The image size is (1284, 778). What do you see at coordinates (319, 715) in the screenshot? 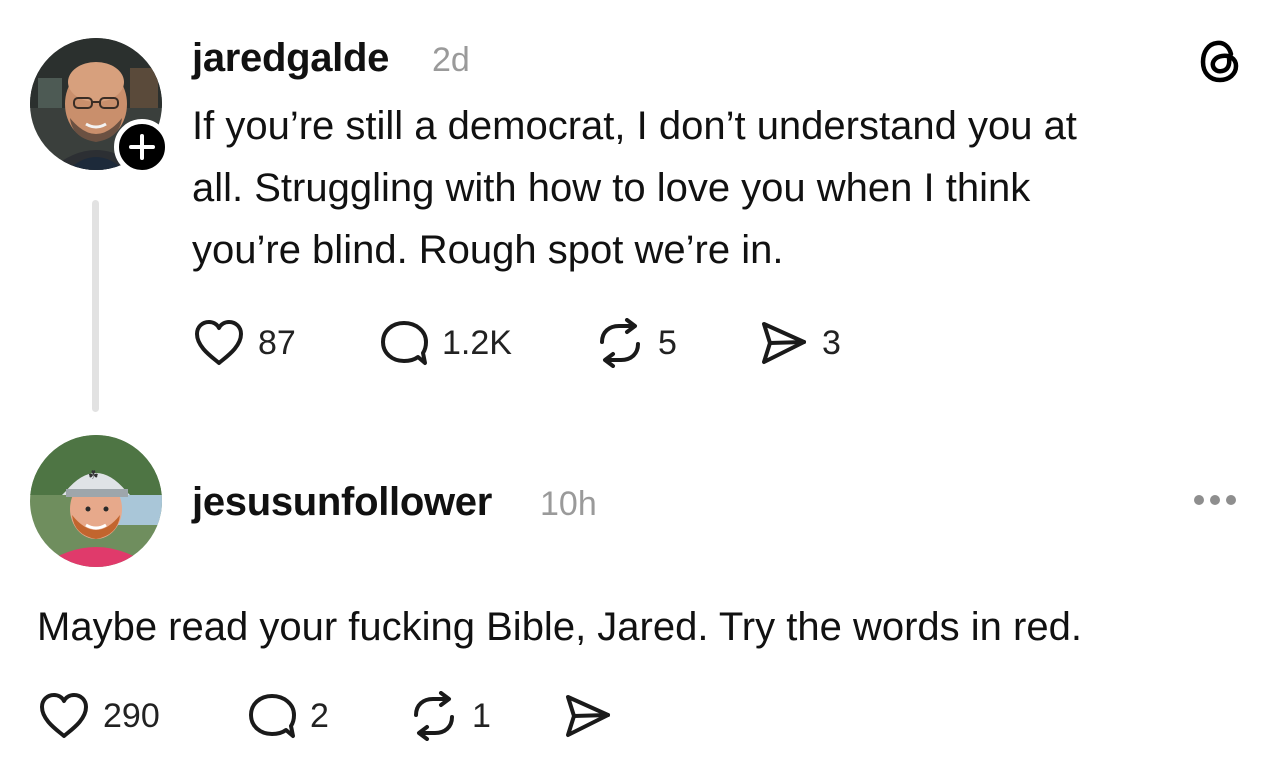
I see `reply-reply-count: 2` at bounding box center [319, 715].